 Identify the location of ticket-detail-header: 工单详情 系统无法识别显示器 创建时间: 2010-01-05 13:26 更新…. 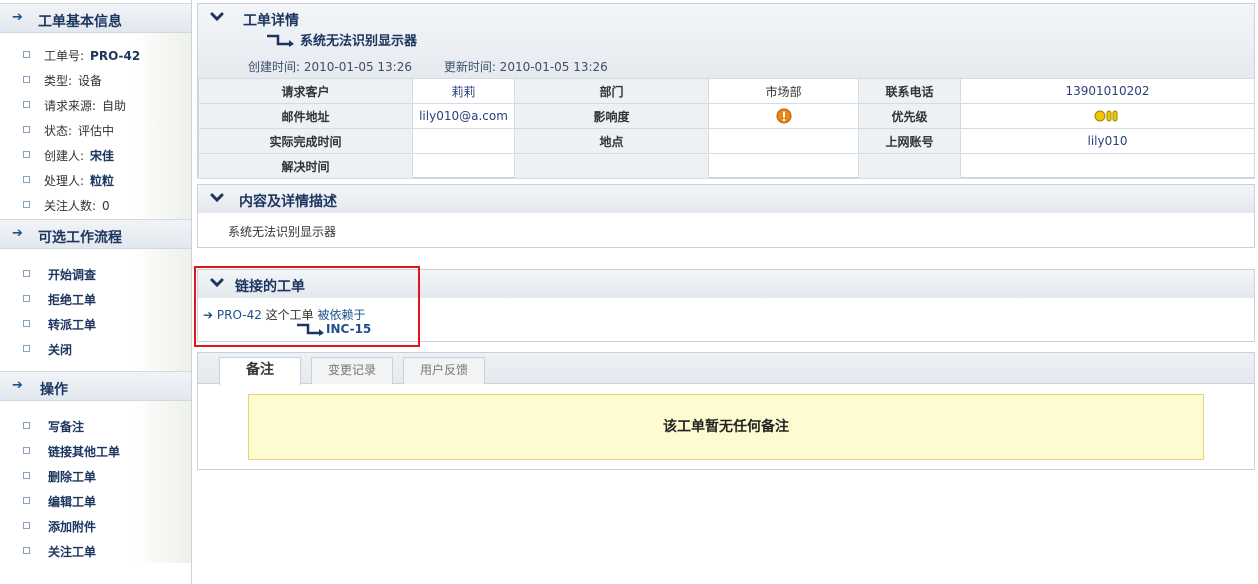
(726, 41).